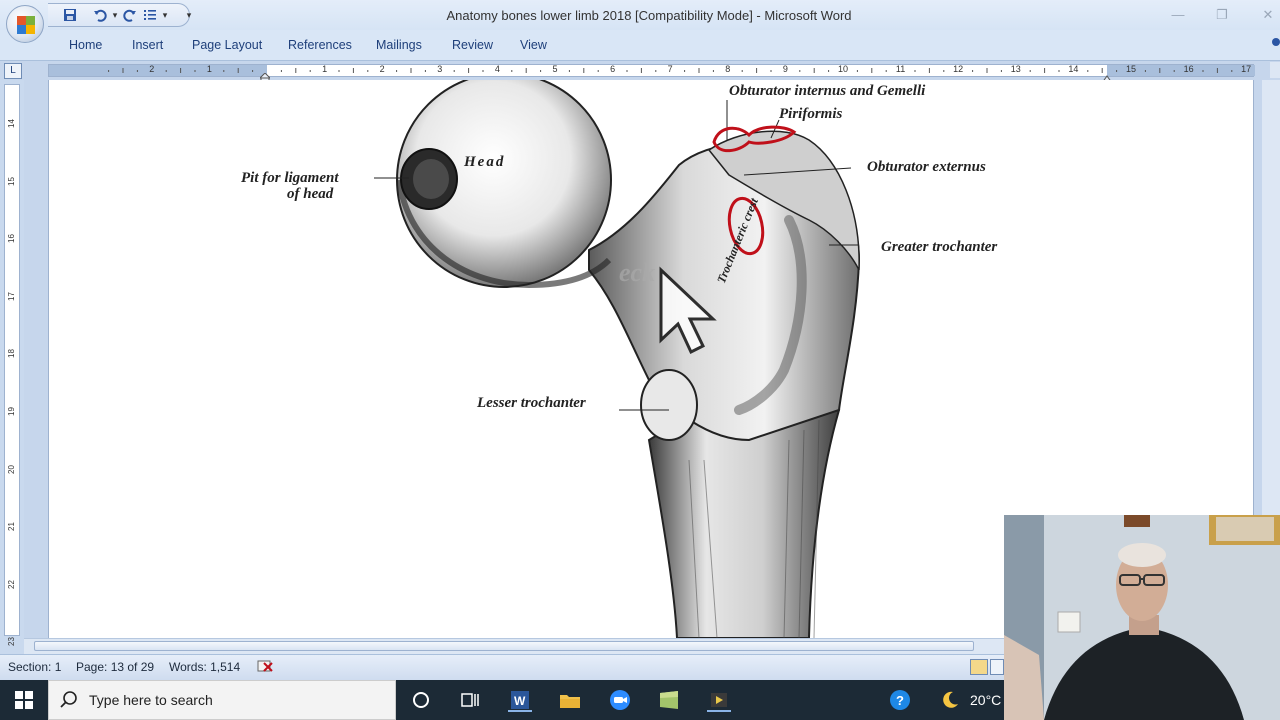 This screenshot has width=1280, height=720. What do you see at coordinates (440, 69) in the screenshot?
I see `ruler-number: 3` at bounding box center [440, 69].